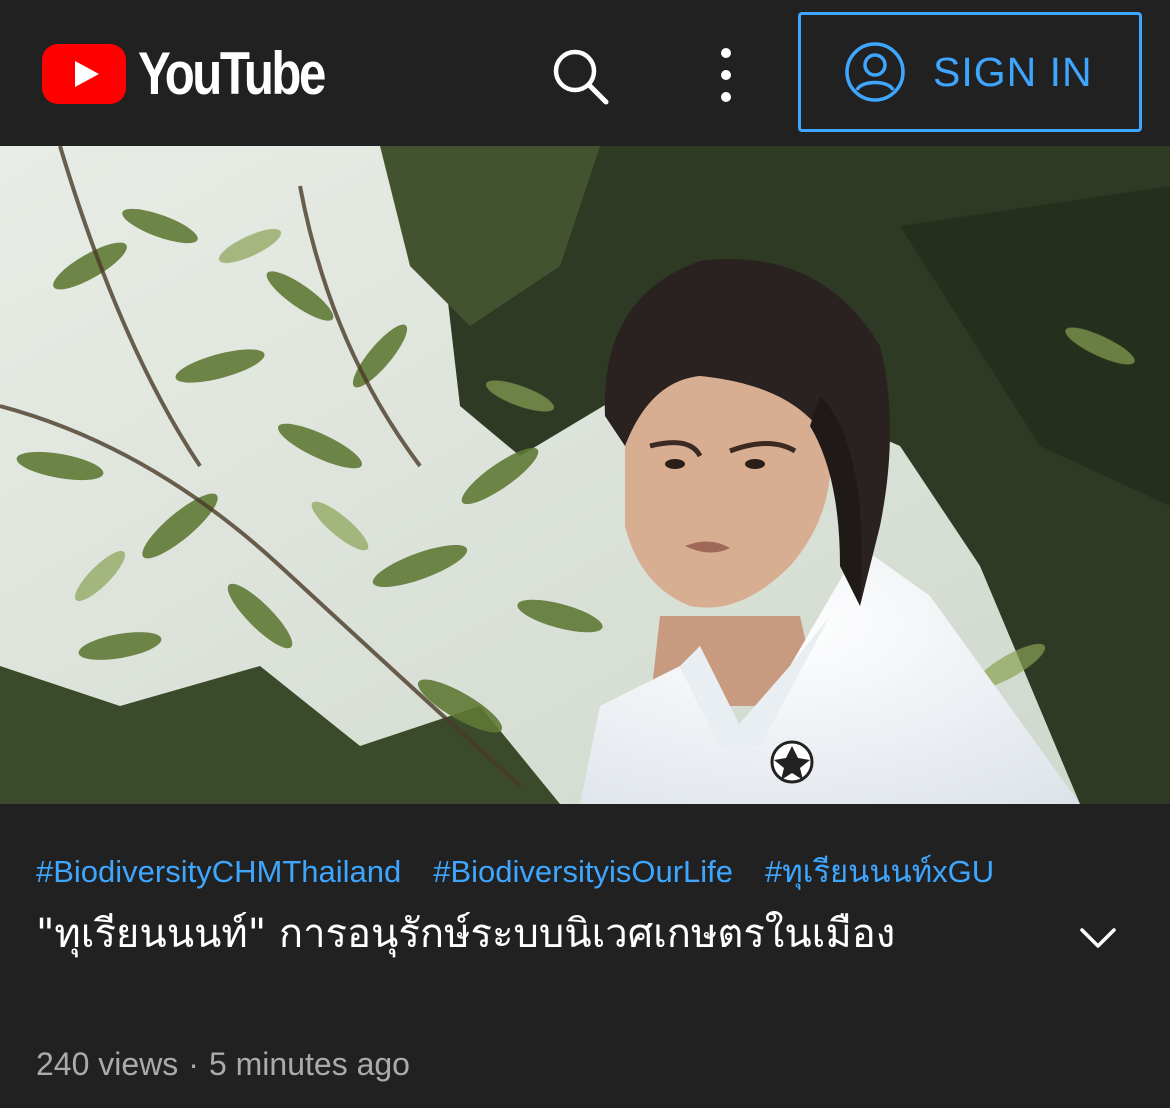 This screenshot has height=1108, width=1170. Describe the element at coordinates (583, 871) in the screenshot. I see `hashtag-link: #BiodiversityisOurLife` at that location.